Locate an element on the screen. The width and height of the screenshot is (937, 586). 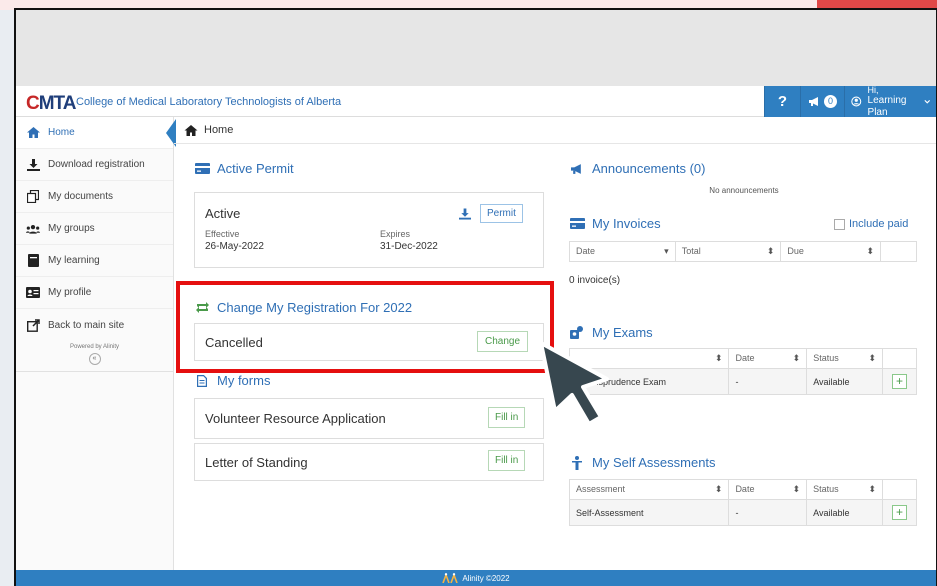
exam-action-cell: + is located at coordinates (899, 381).